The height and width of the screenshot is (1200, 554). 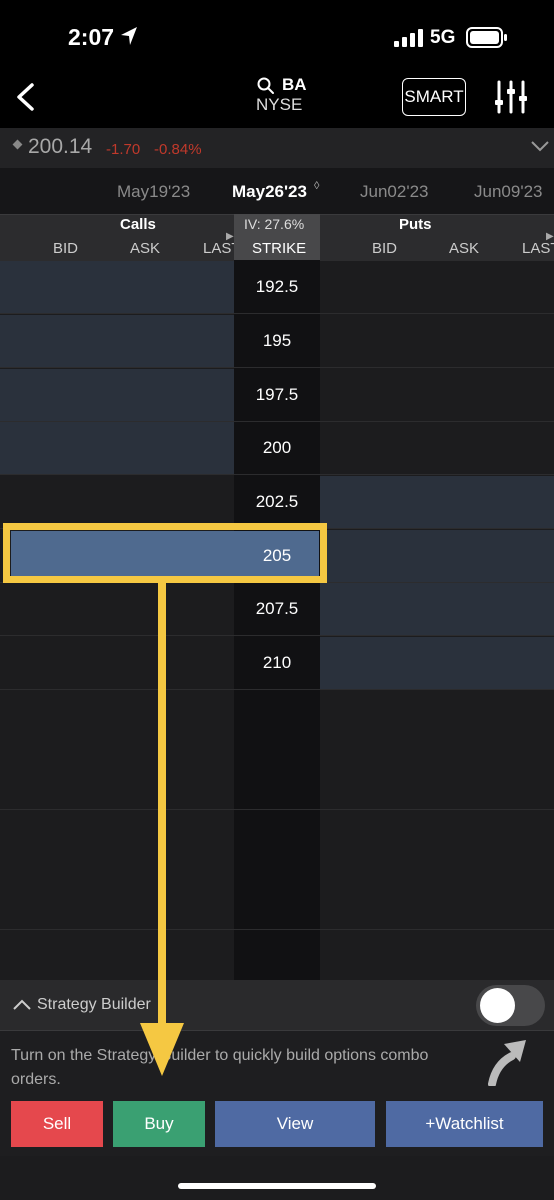 I want to click on strike-price: 202.5, so click(x=277, y=501).